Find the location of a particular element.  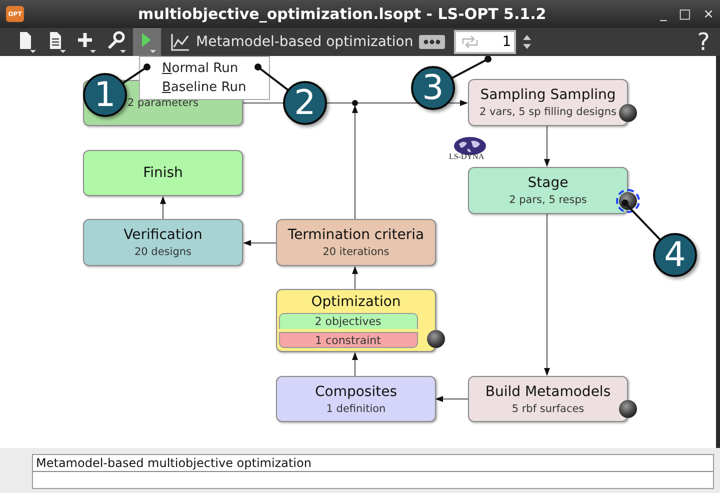

node-subtitle: 20 designs is located at coordinates (163, 252).